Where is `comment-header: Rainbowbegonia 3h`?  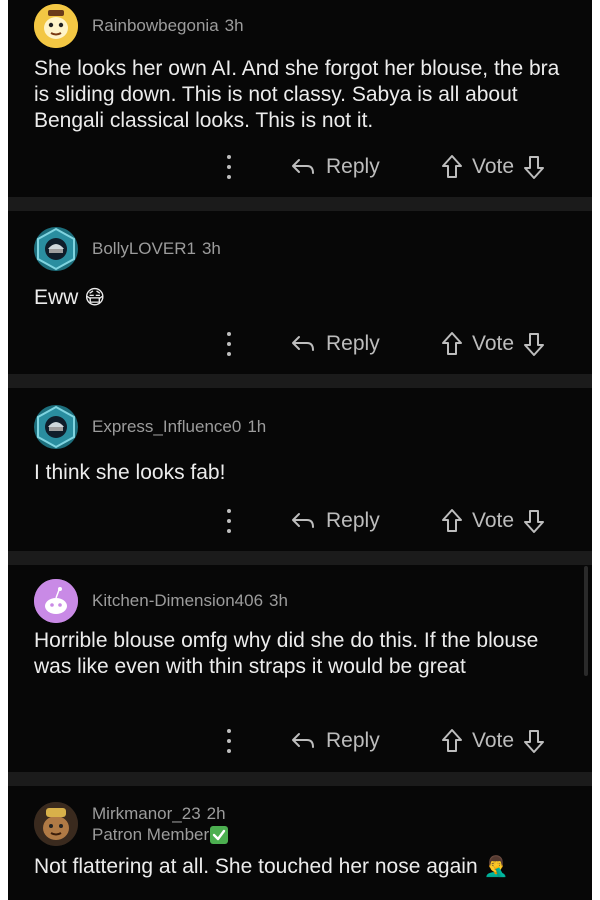
comment-header: Rainbowbegonia 3h is located at coordinates (139, 26).